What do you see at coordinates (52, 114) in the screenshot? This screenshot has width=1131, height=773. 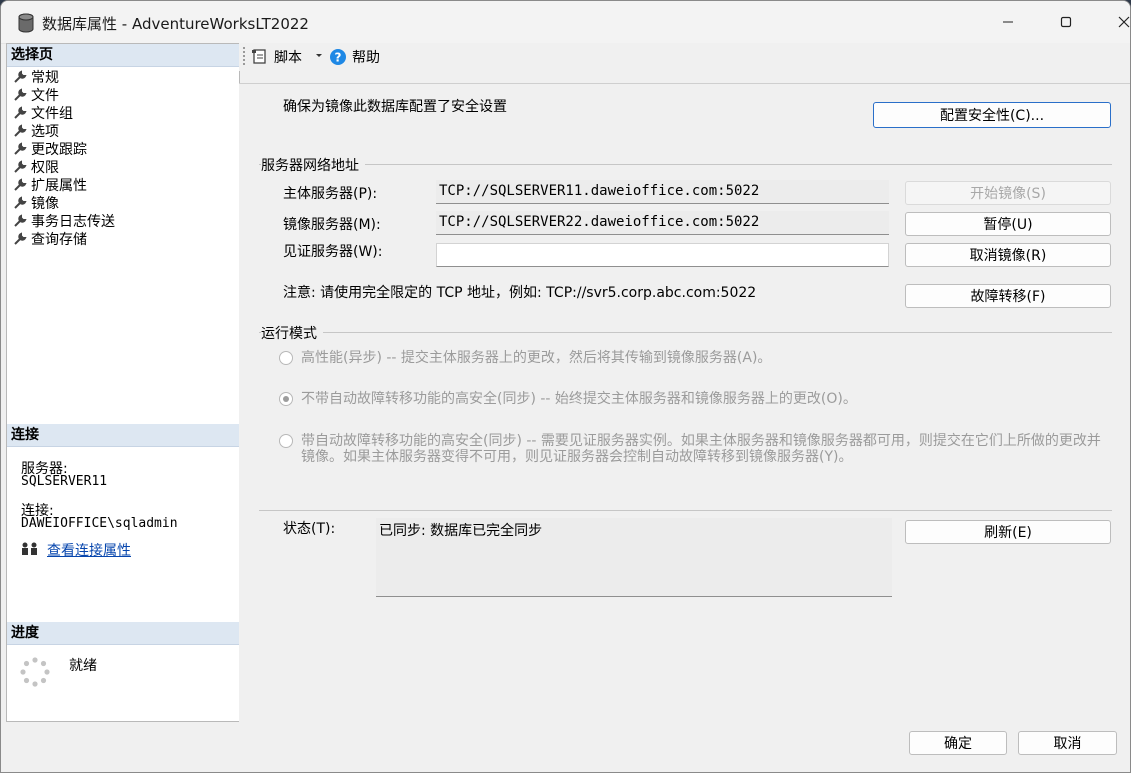 I see `page-item-label: 文件组` at bounding box center [52, 114].